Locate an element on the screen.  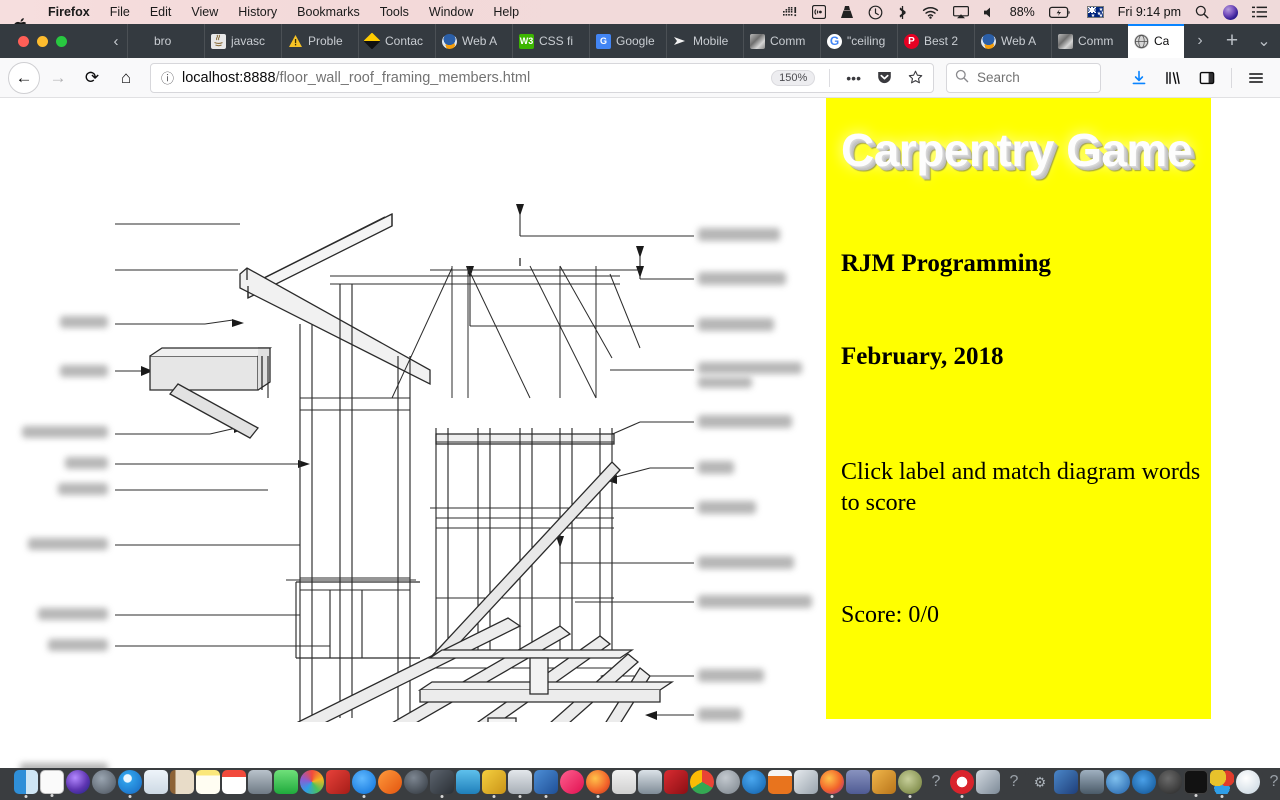
dock-icon-firefox is located at coordinates (832, 782).